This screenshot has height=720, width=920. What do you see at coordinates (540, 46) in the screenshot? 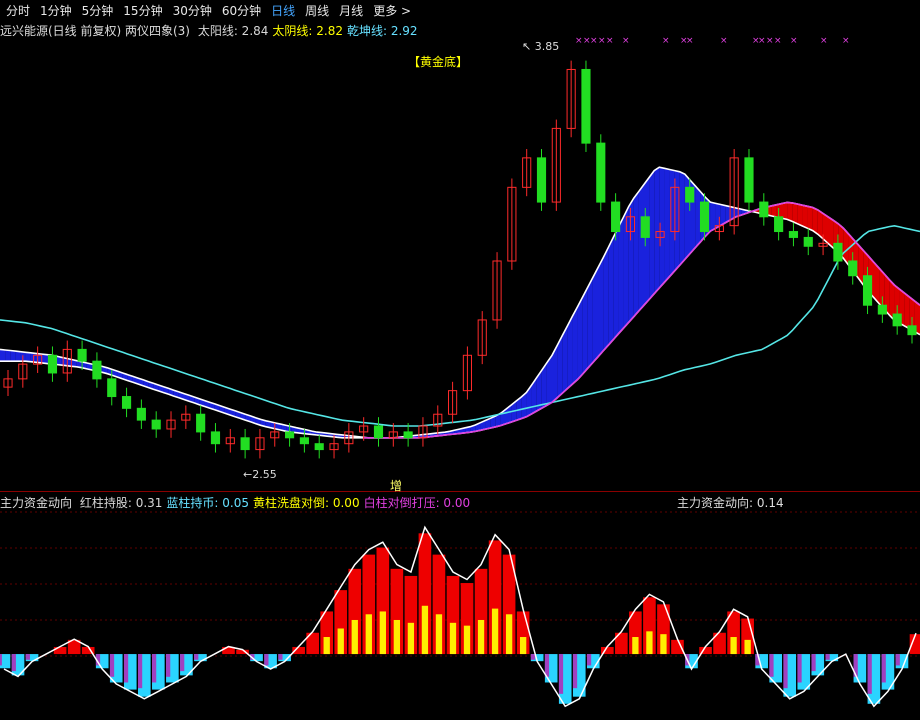
I see `max-price-label: ↖ 3.85` at bounding box center [540, 46].